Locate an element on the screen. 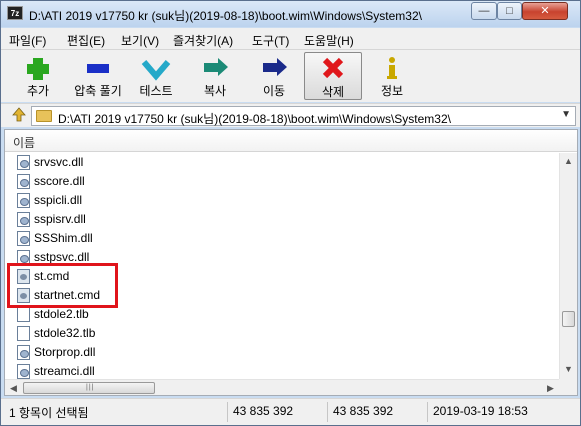  test-button: 테스트 is located at coordinates (156, 76).